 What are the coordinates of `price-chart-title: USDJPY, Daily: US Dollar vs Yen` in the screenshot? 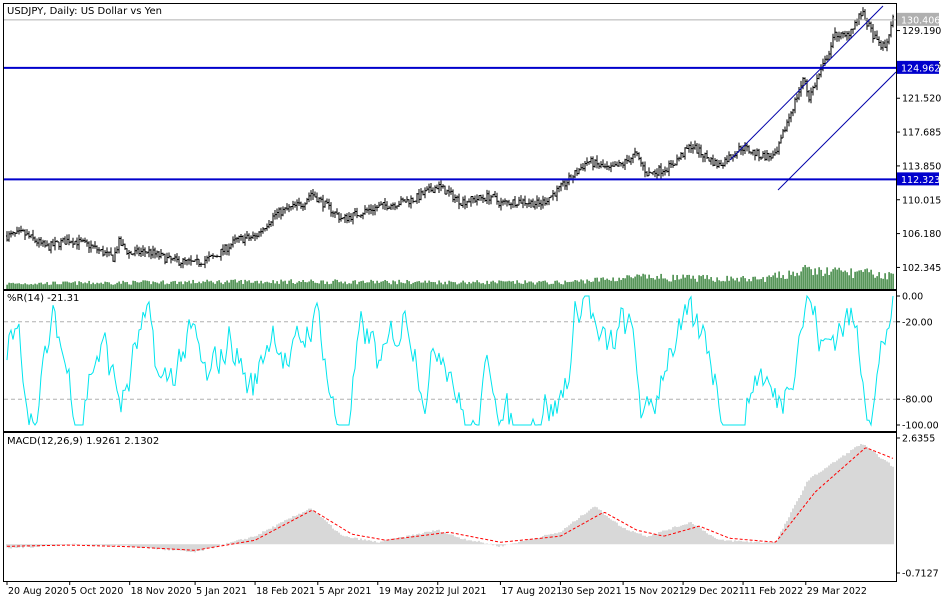 It's located at (84, 11).